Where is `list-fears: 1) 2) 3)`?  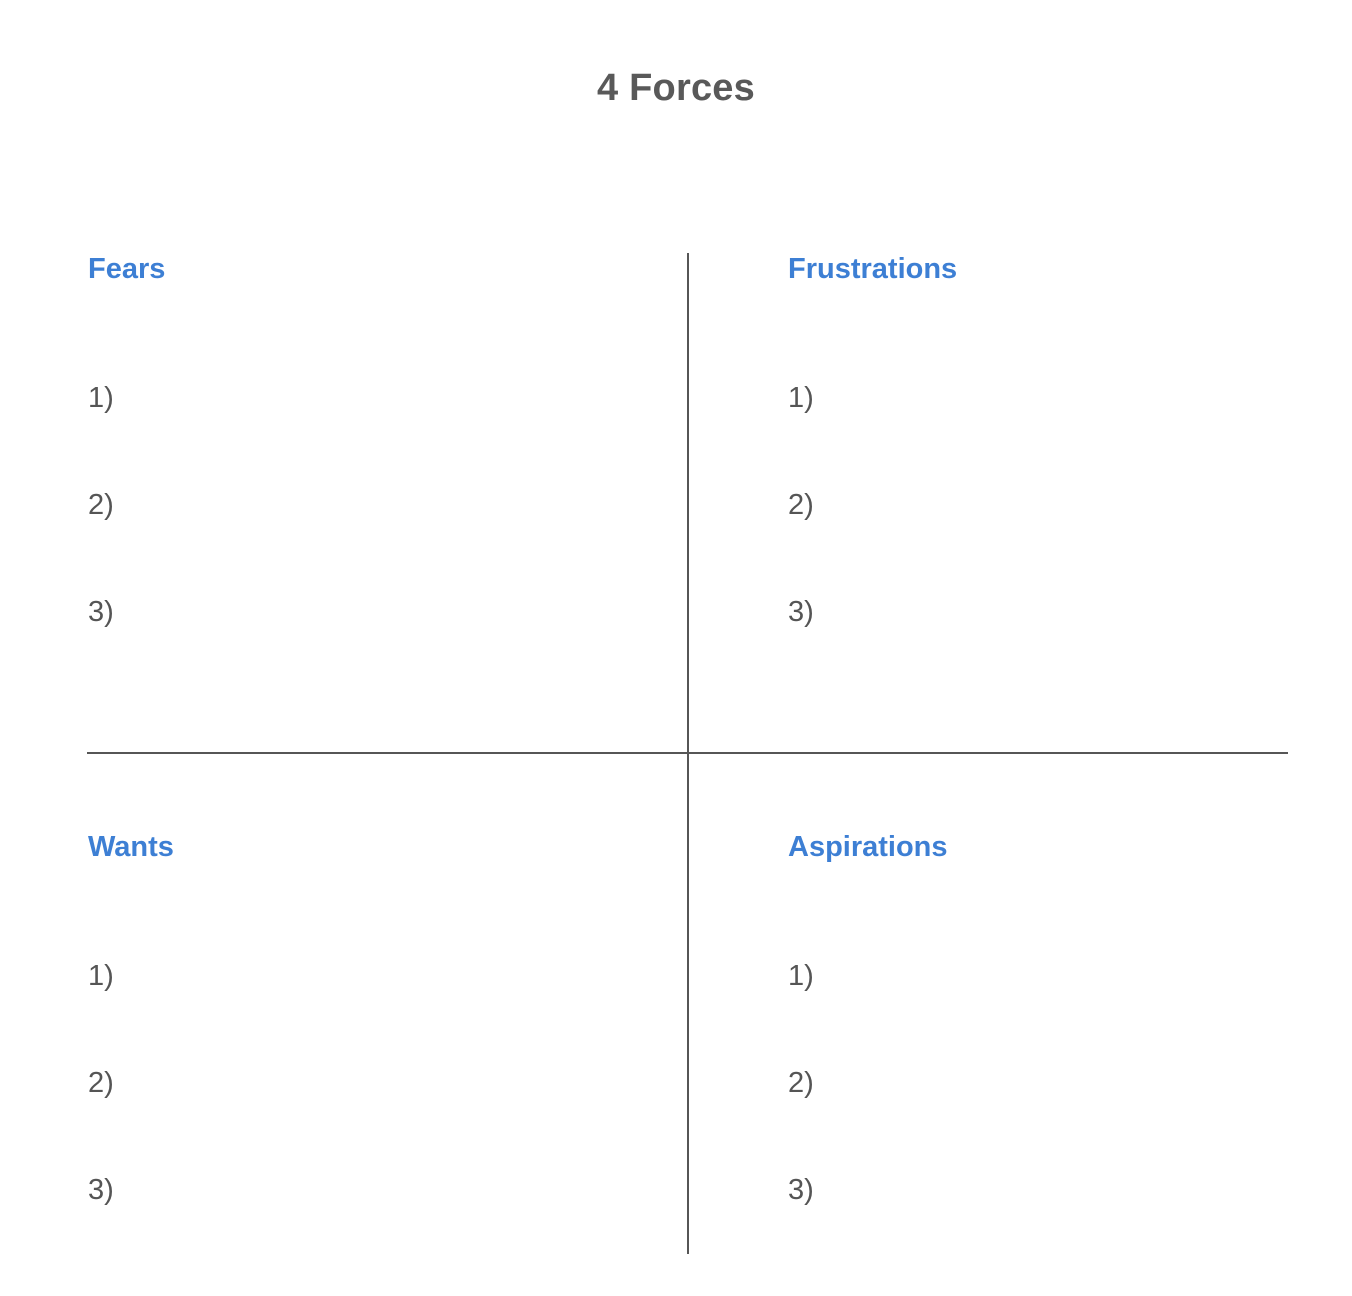 list-fears: 1) 2) 3) is located at coordinates (368, 505).